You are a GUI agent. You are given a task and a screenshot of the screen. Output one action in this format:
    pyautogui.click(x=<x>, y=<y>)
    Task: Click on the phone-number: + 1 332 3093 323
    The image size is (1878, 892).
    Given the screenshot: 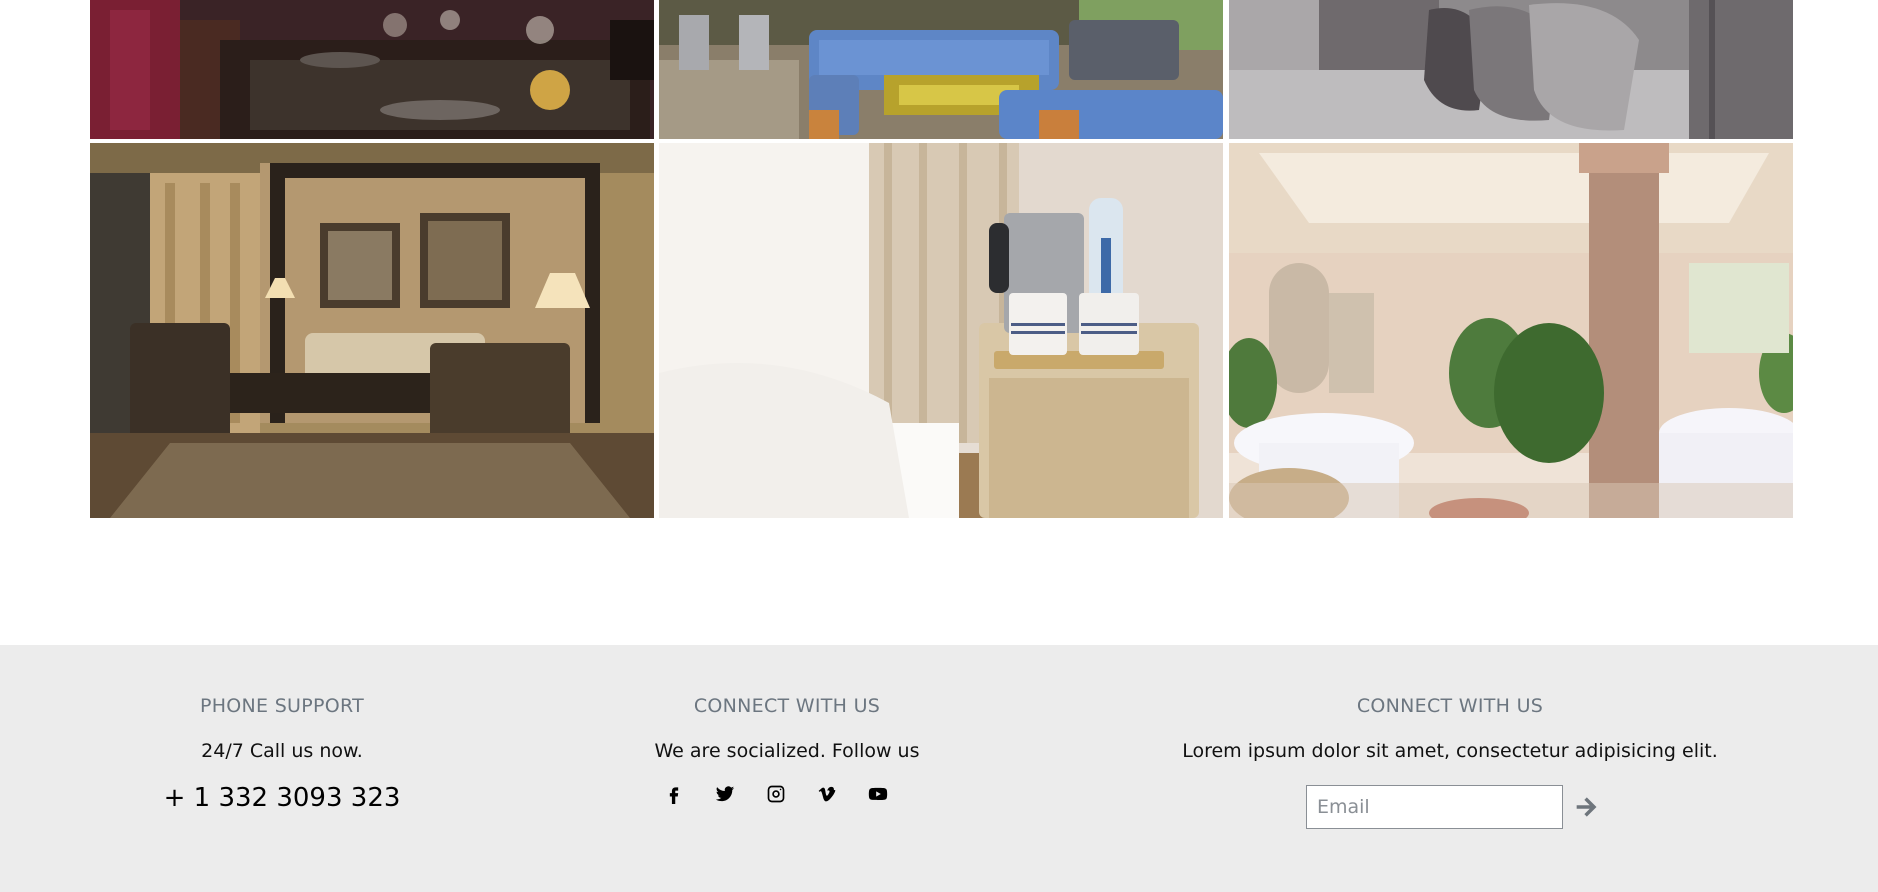 What is the action you would take?
    pyautogui.click(x=282, y=798)
    